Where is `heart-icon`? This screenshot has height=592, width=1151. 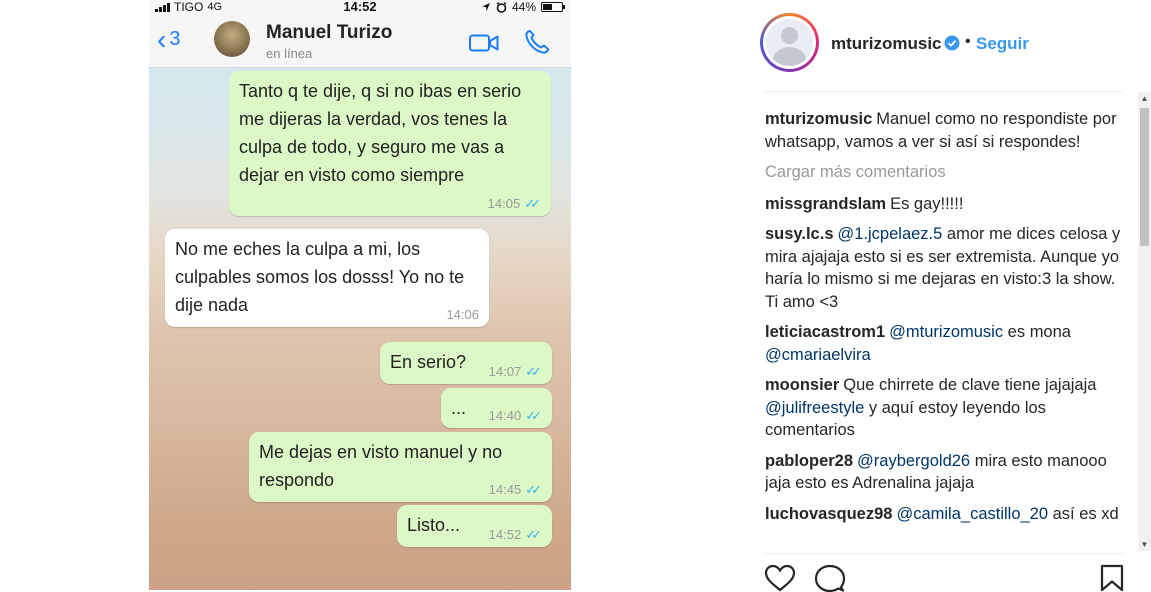
heart-icon is located at coordinates (780, 578).